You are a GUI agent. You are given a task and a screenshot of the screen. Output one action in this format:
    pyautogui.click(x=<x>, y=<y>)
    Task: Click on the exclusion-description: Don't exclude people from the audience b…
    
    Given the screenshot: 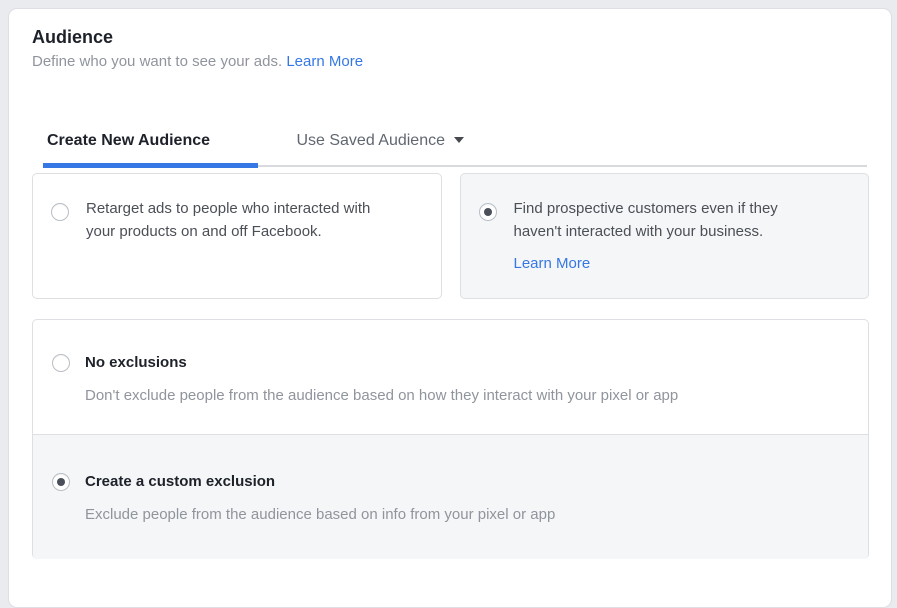 What is the action you would take?
    pyautogui.click(x=382, y=395)
    